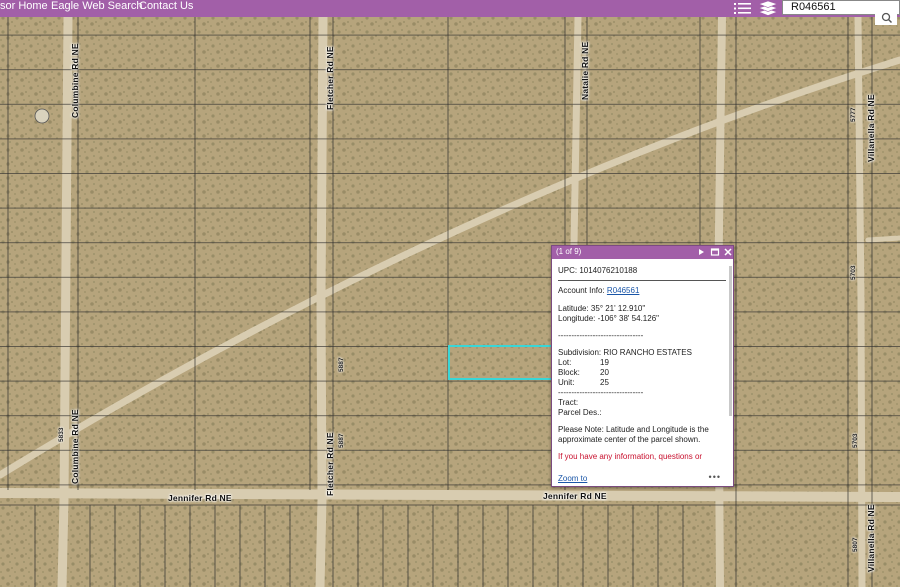  I want to click on more-options-icon: •••, so click(715, 477).